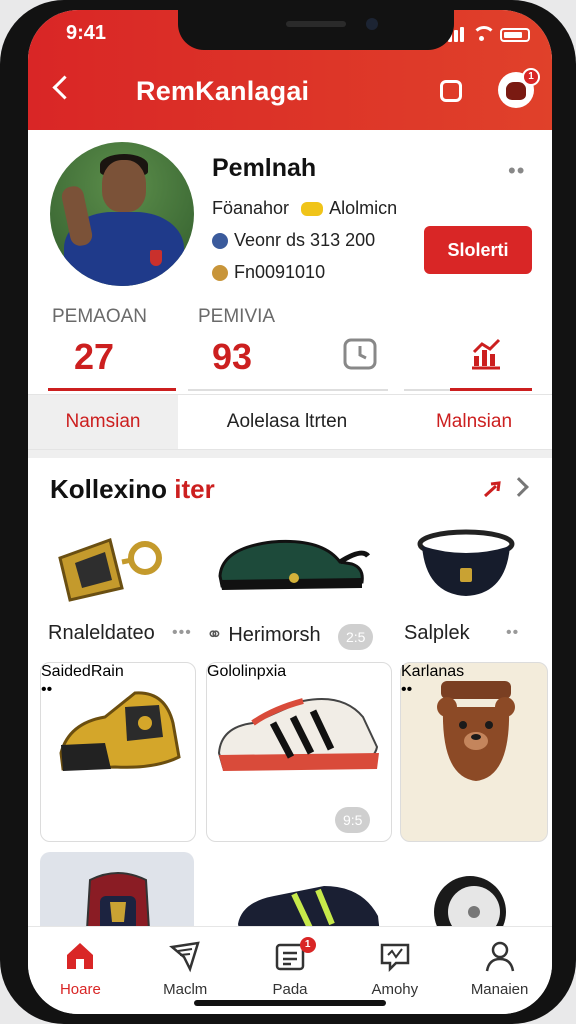 Image resolution: width=576 pixels, height=1024 pixels. Describe the element at coordinates (109, 489) in the screenshot. I see `collection-title-main: Kollexino` at that location.